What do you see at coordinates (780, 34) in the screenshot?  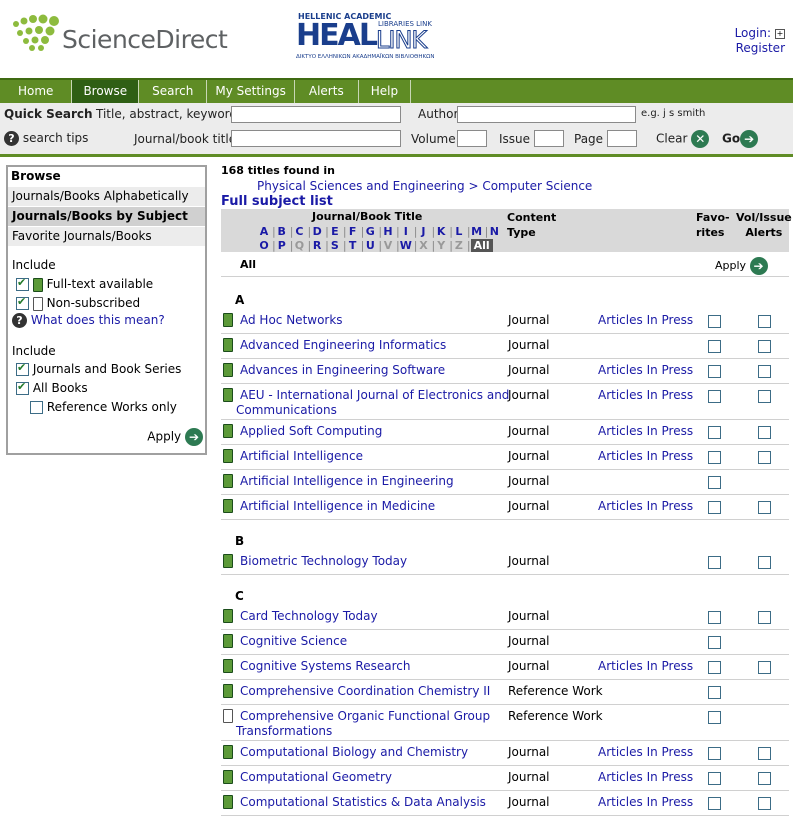 I see `expand-plus-icon: +` at bounding box center [780, 34].